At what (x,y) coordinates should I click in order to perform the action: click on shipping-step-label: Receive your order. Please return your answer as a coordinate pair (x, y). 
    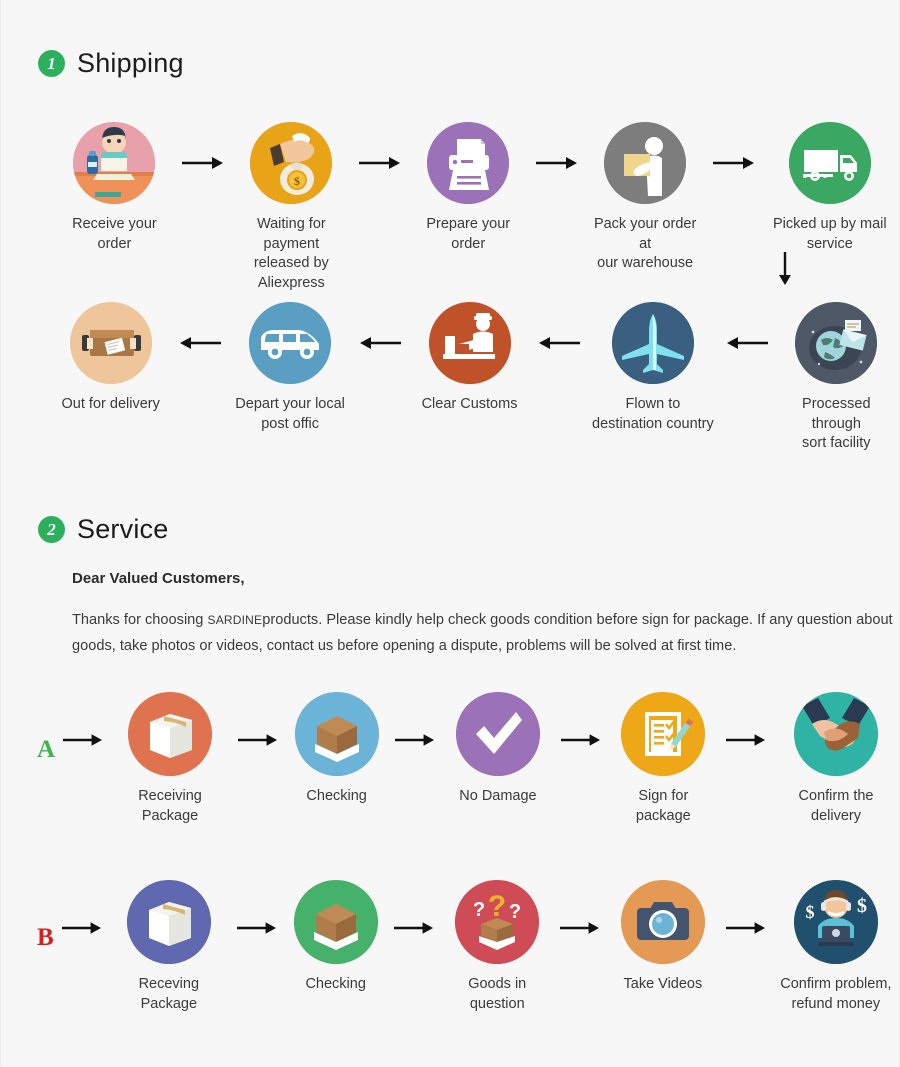
    Looking at the image, I should click on (114, 234).